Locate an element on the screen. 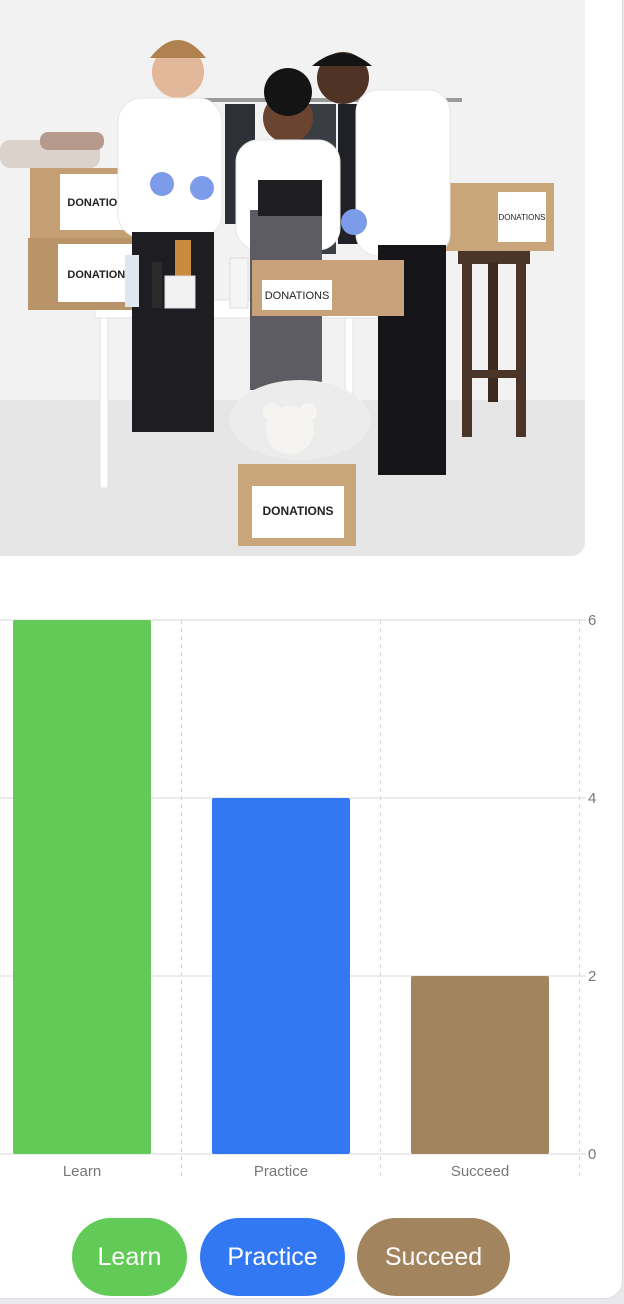  y-tick-label: 0 is located at coordinates (592, 1154).